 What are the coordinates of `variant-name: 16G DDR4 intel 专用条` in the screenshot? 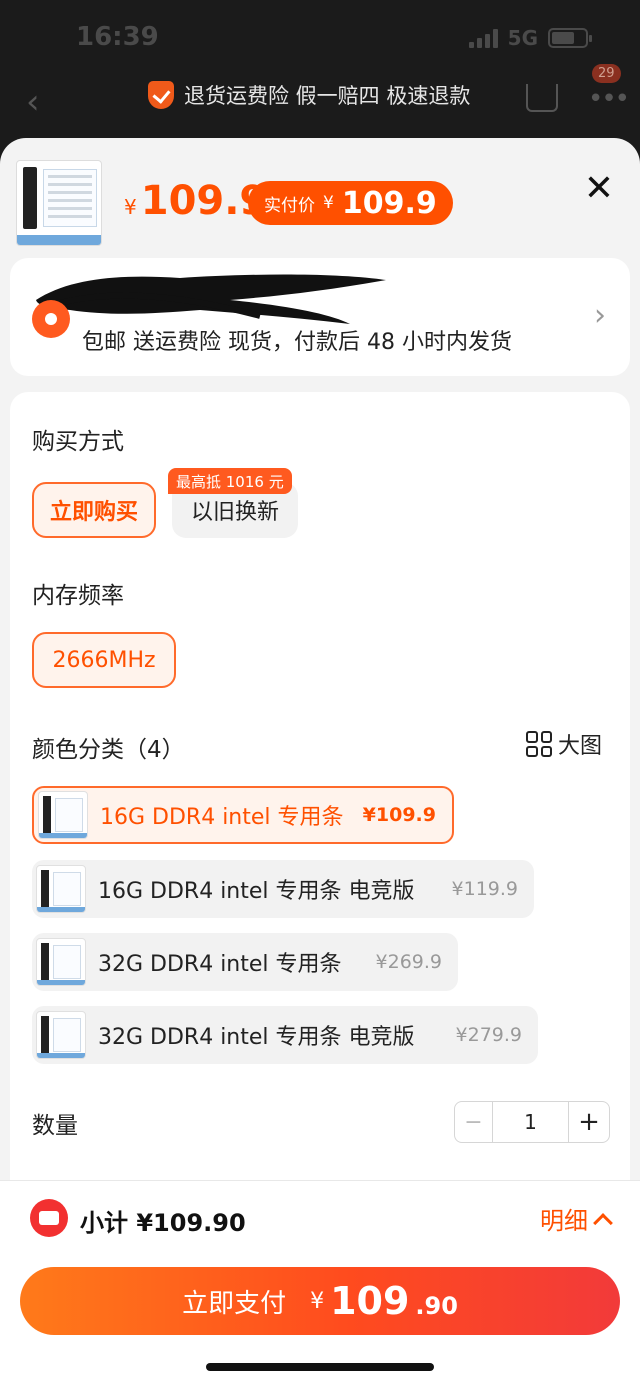 It's located at (222, 817).